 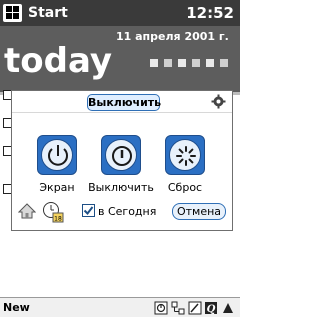 I want to click on power-icon, so click(x=161, y=308).